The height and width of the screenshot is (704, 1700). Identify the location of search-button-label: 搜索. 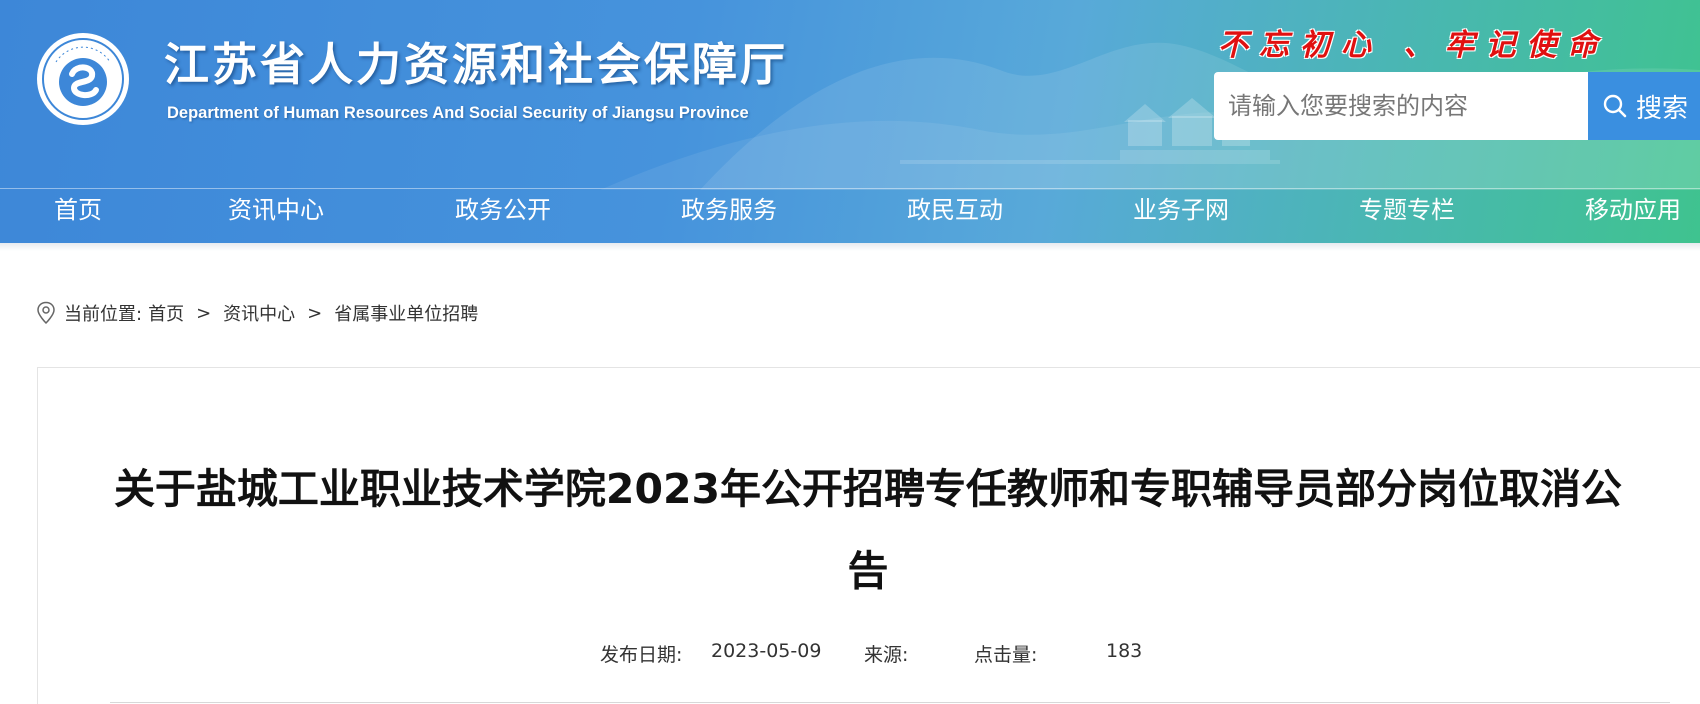
(1662, 108).